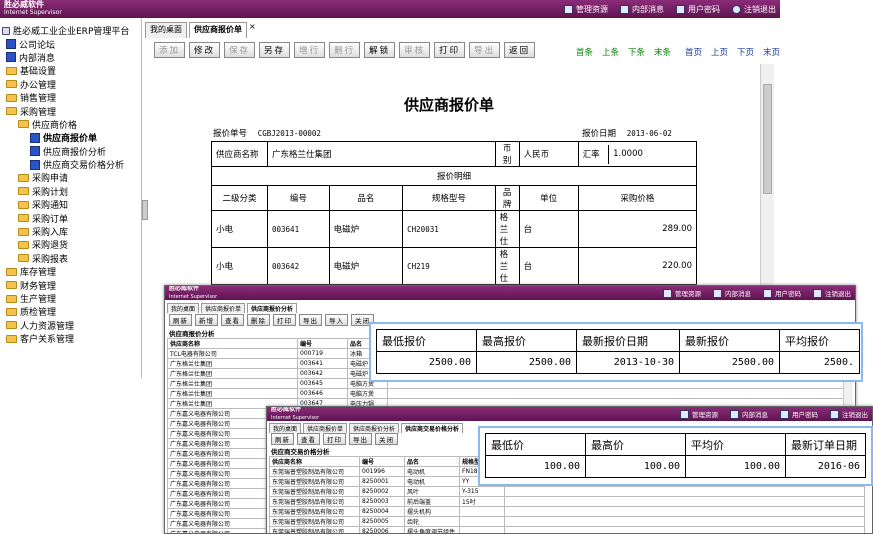  What do you see at coordinates (232, 393) in the screenshot?
I see `table-cell: 广东格兰仕集团` at bounding box center [232, 393].